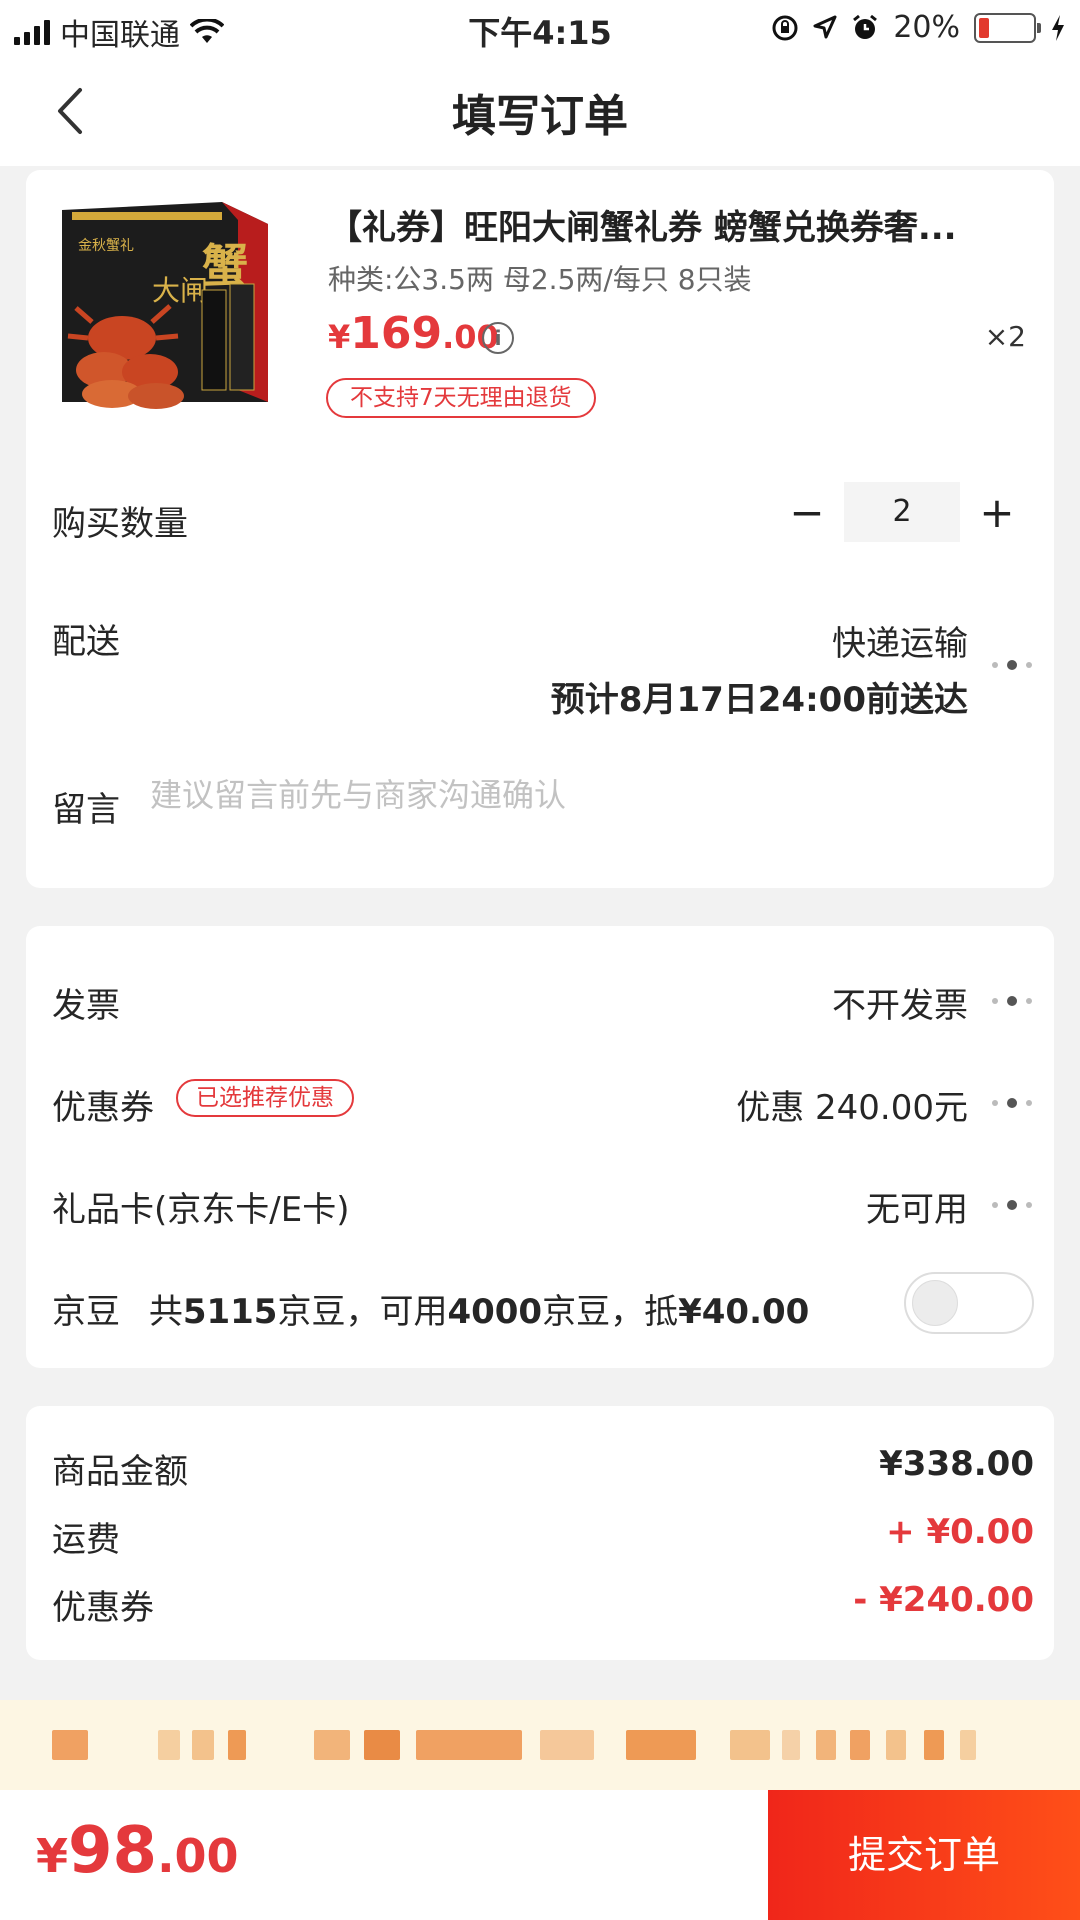  What do you see at coordinates (924, 1855) in the screenshot?
I see `submit-order-button: 提交订单` at bounding box center [924, 1855].